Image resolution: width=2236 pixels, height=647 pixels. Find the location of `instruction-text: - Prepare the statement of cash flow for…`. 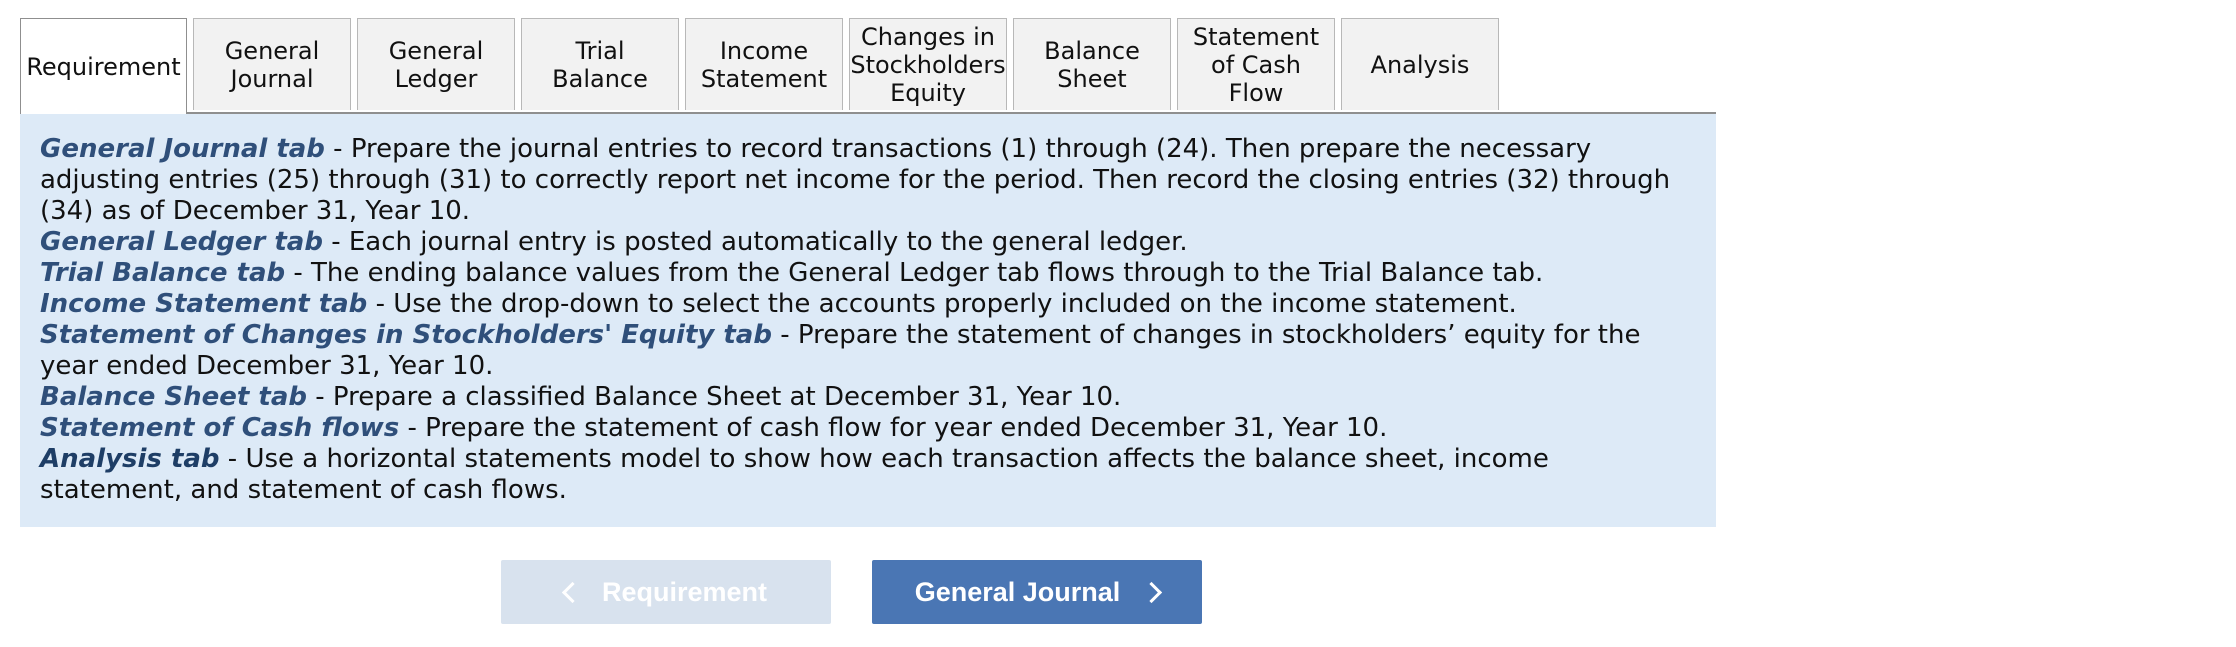

instruction-text: - Prepare the statement of cash flow for… is located at coordinates (893, 428).